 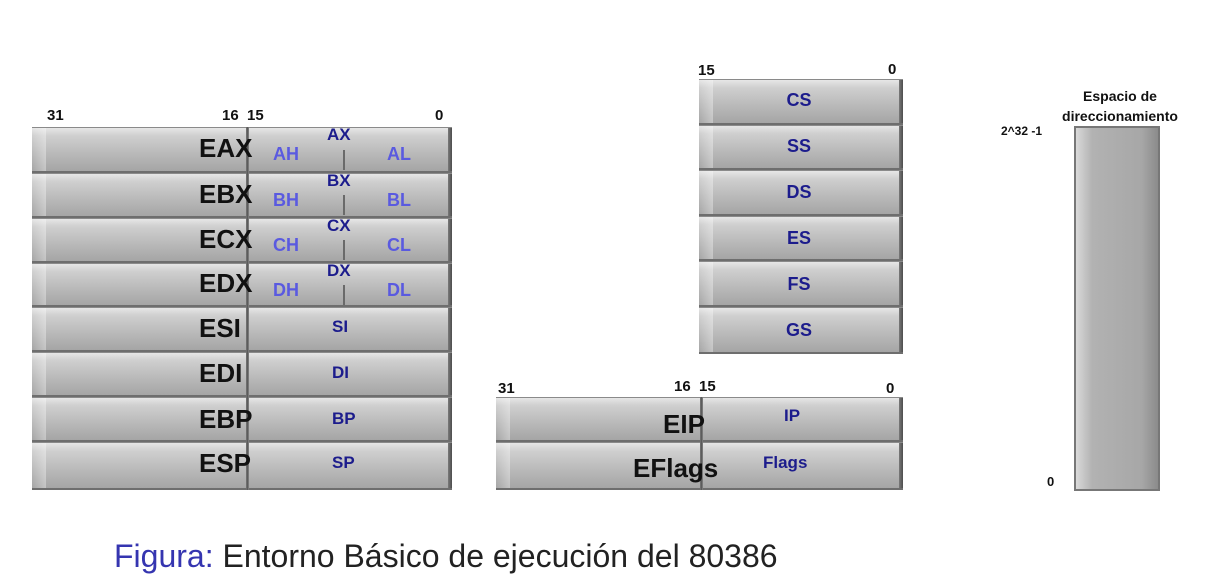 I want to click on register-di-label: DI, so click(x=340, y=372).